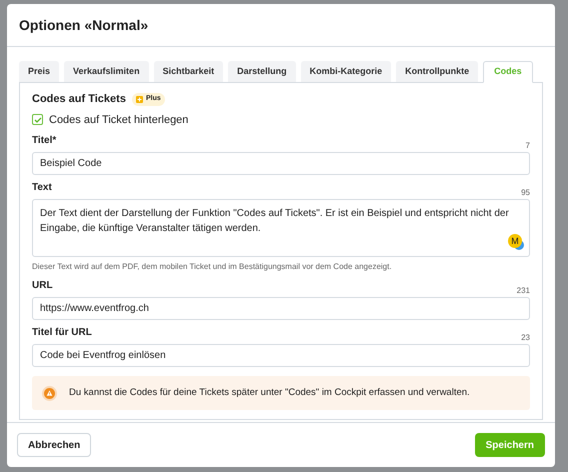 This screenshot has height=472, width=568. I want to click on field-label: Titel für URL, so click(62, 333).